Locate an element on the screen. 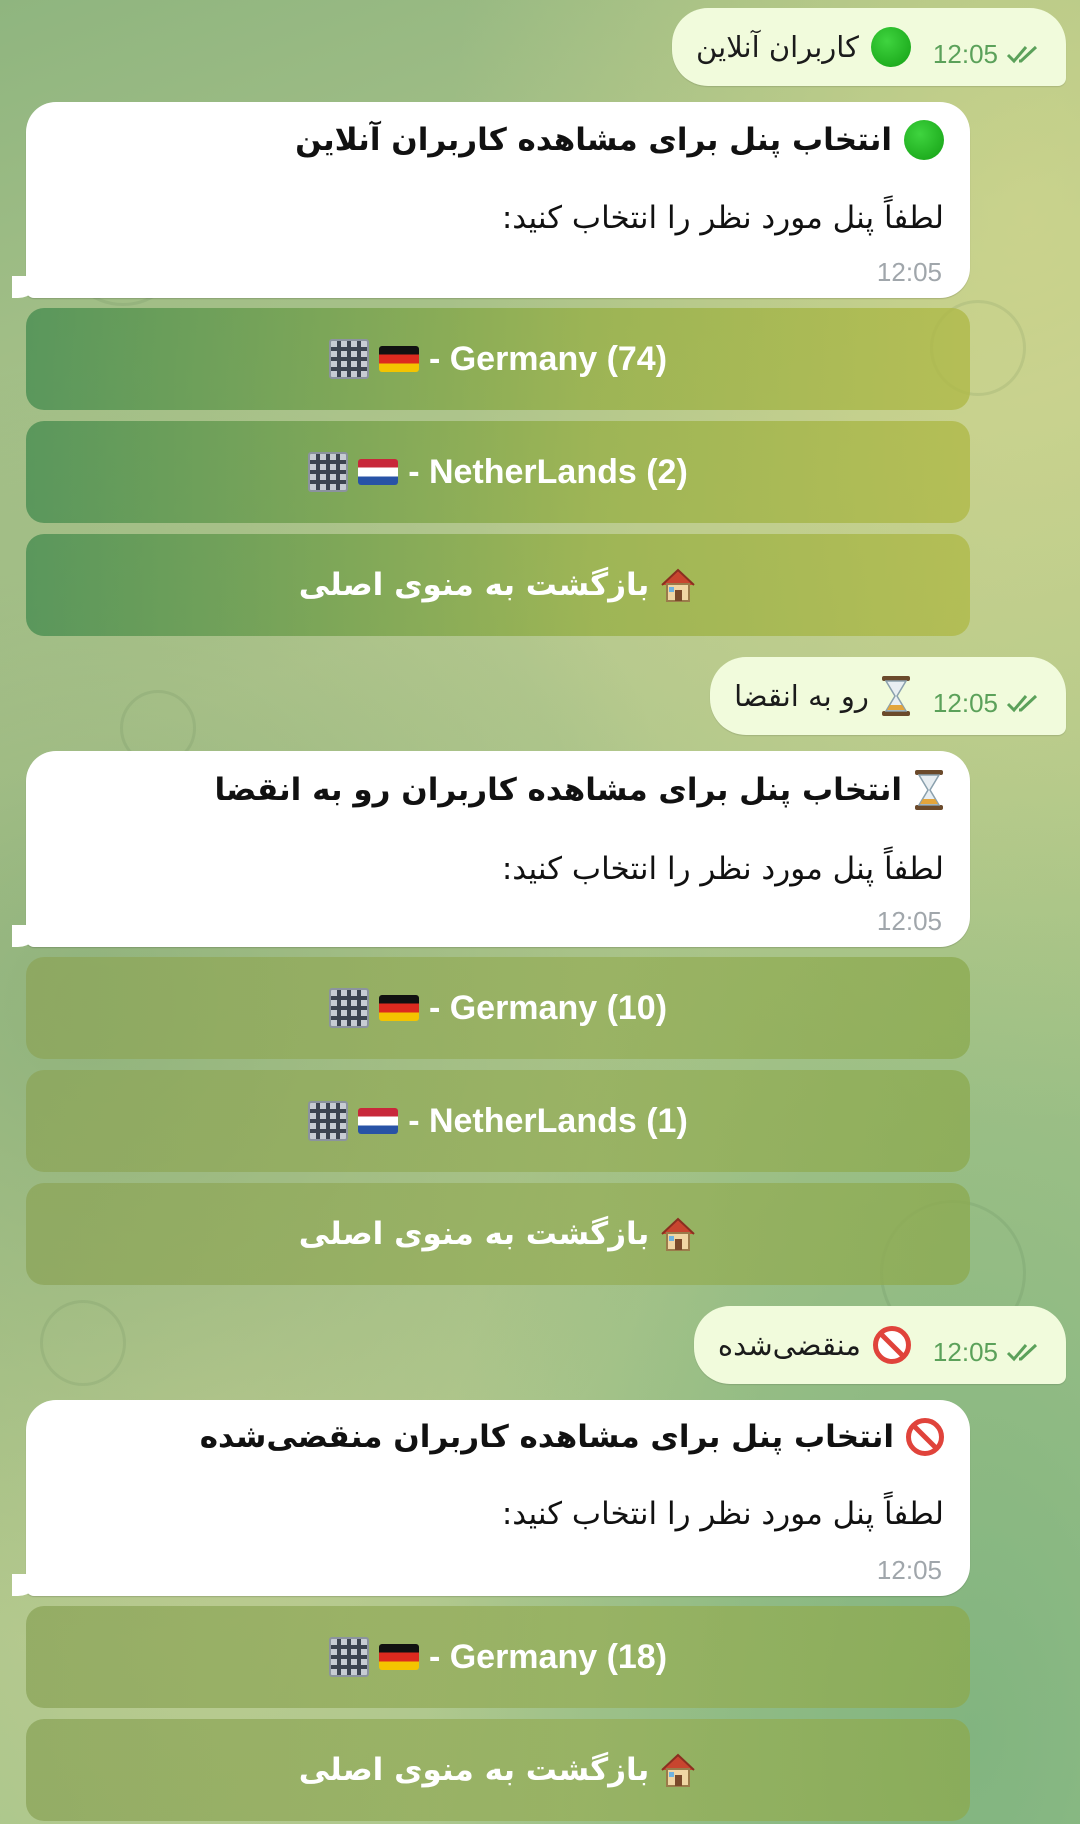  button-label: - NetherLands (2) is located at coordinates (548, 471).